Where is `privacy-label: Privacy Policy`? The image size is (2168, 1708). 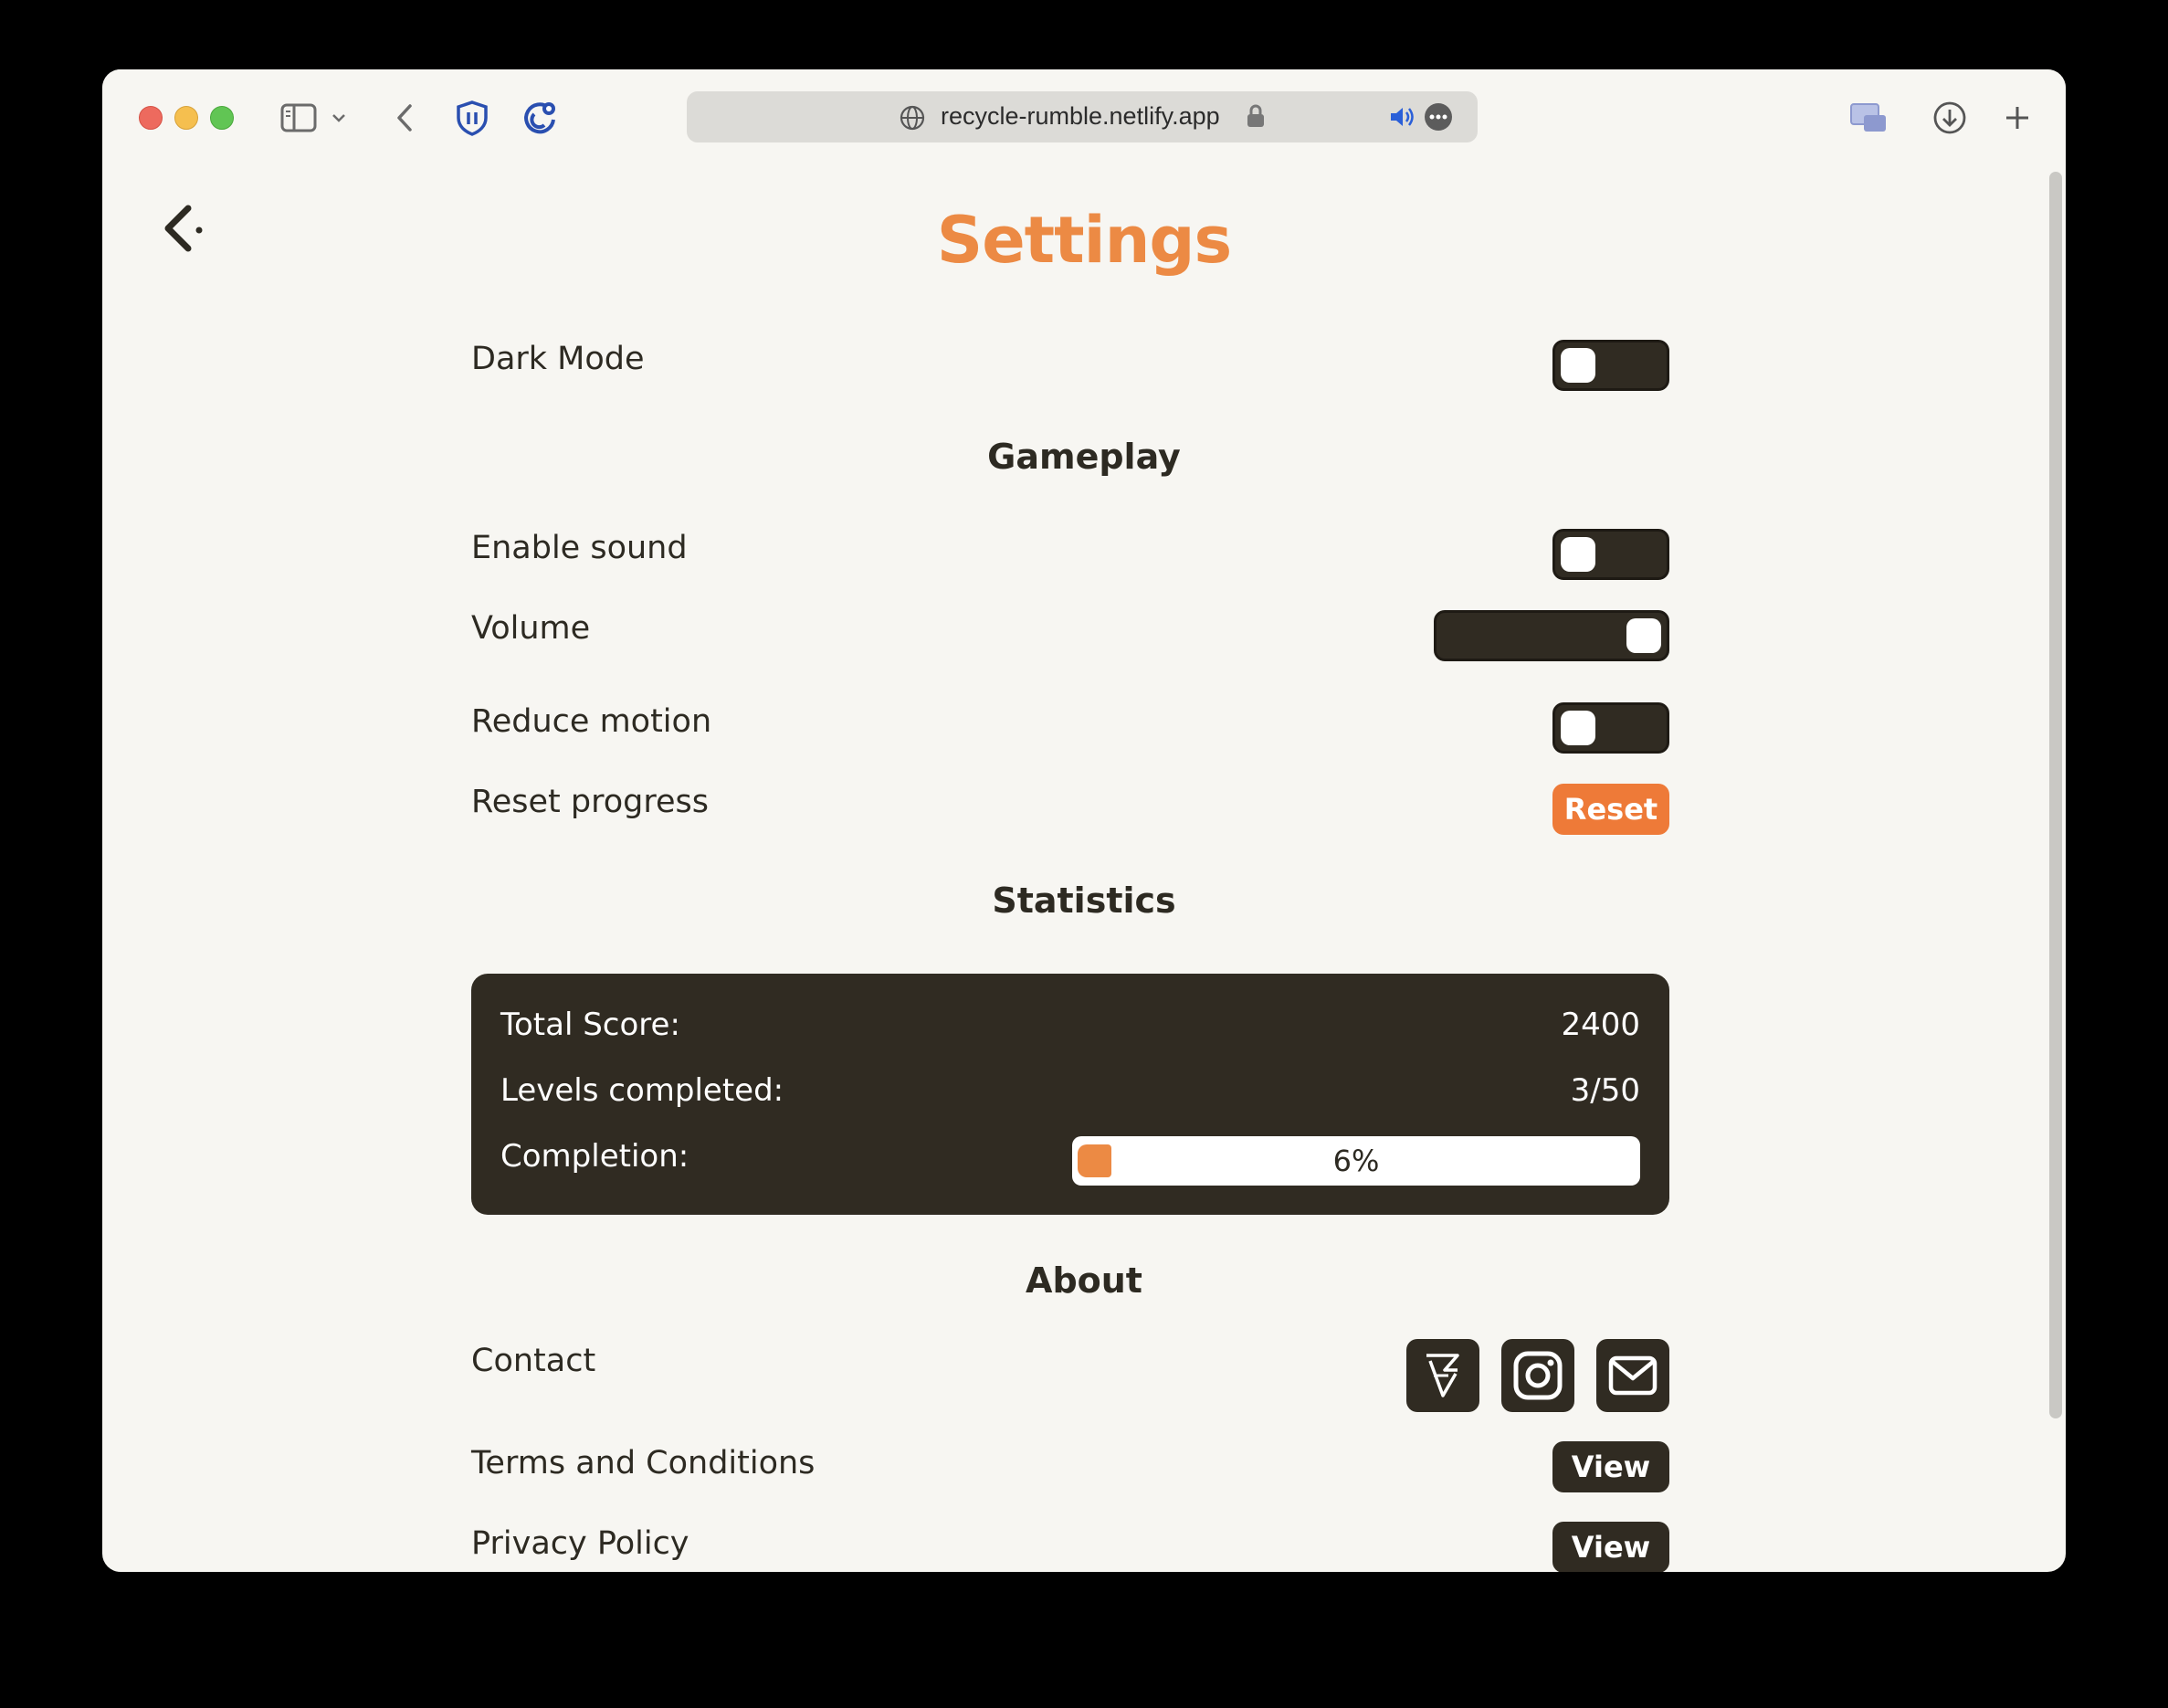 privacy-label: Privacy Policy is located at coordinates (580, 1543).